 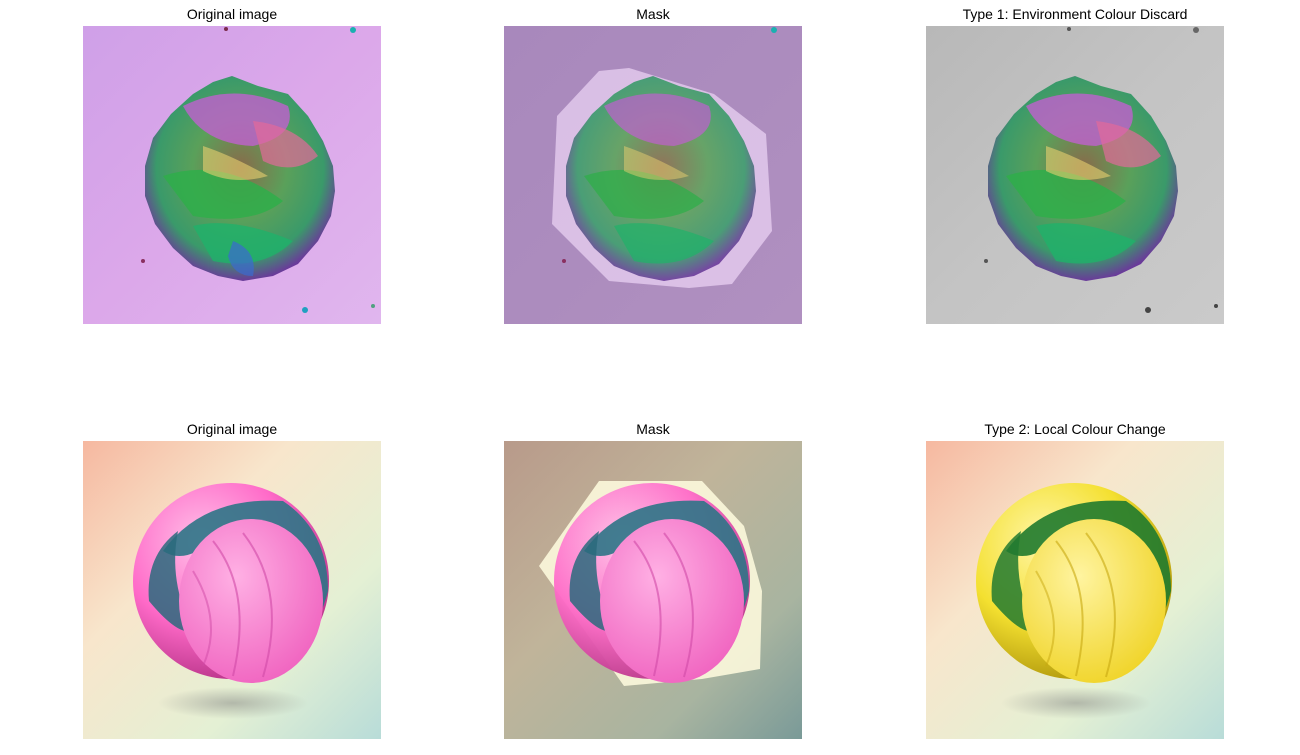 What do you see at coordinates (1075, 590) in the screenshot?
I see `result-image-yellow-sphere` at bounding box center [1075, 590].